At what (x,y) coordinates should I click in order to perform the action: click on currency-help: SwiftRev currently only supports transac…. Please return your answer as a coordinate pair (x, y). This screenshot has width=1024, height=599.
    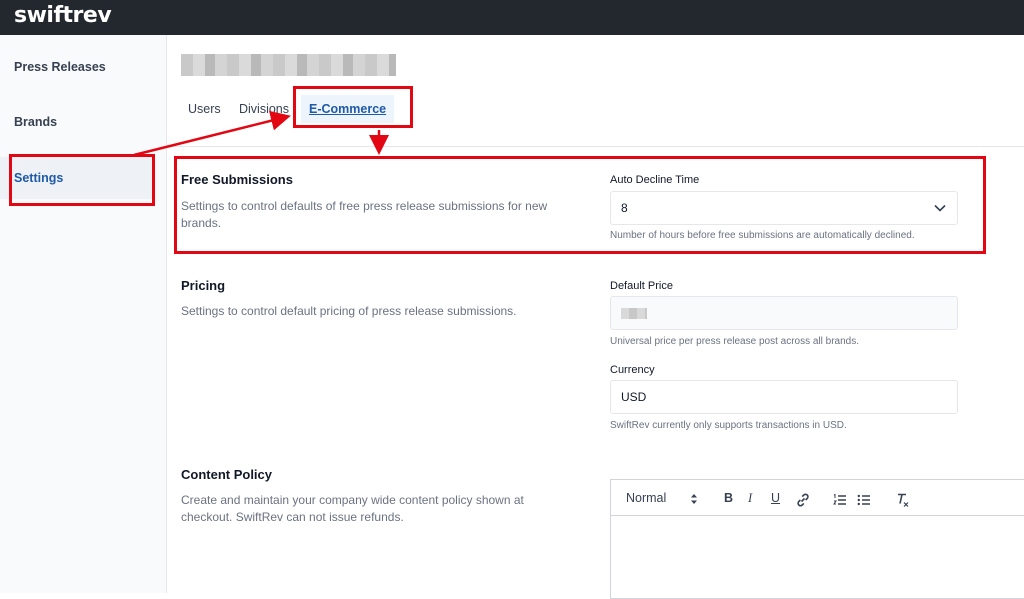
    Looking at the image, I should click on (728, 425).